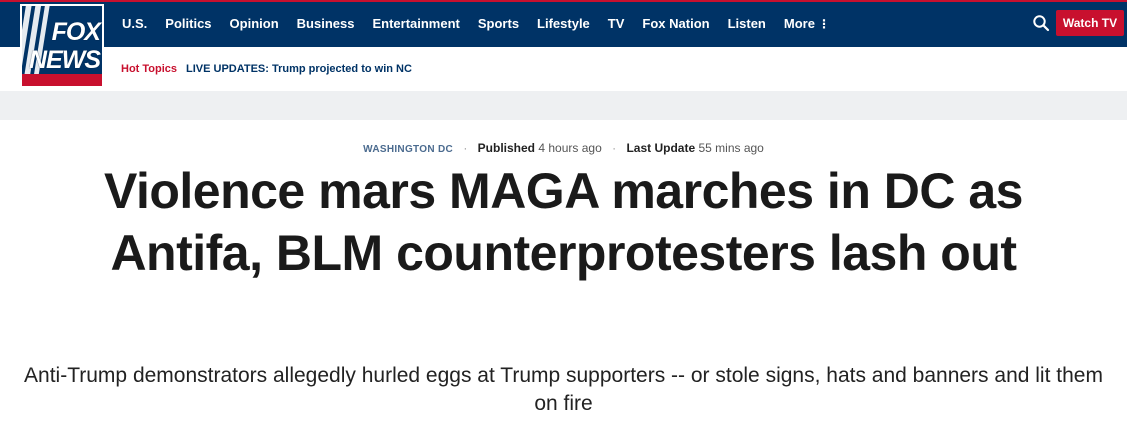 This screenshot has width=1127, height=427. Describe the element at coordinates (254, 23) in the screenshot. I see `nav-item-opinion: Opinion` at that location.